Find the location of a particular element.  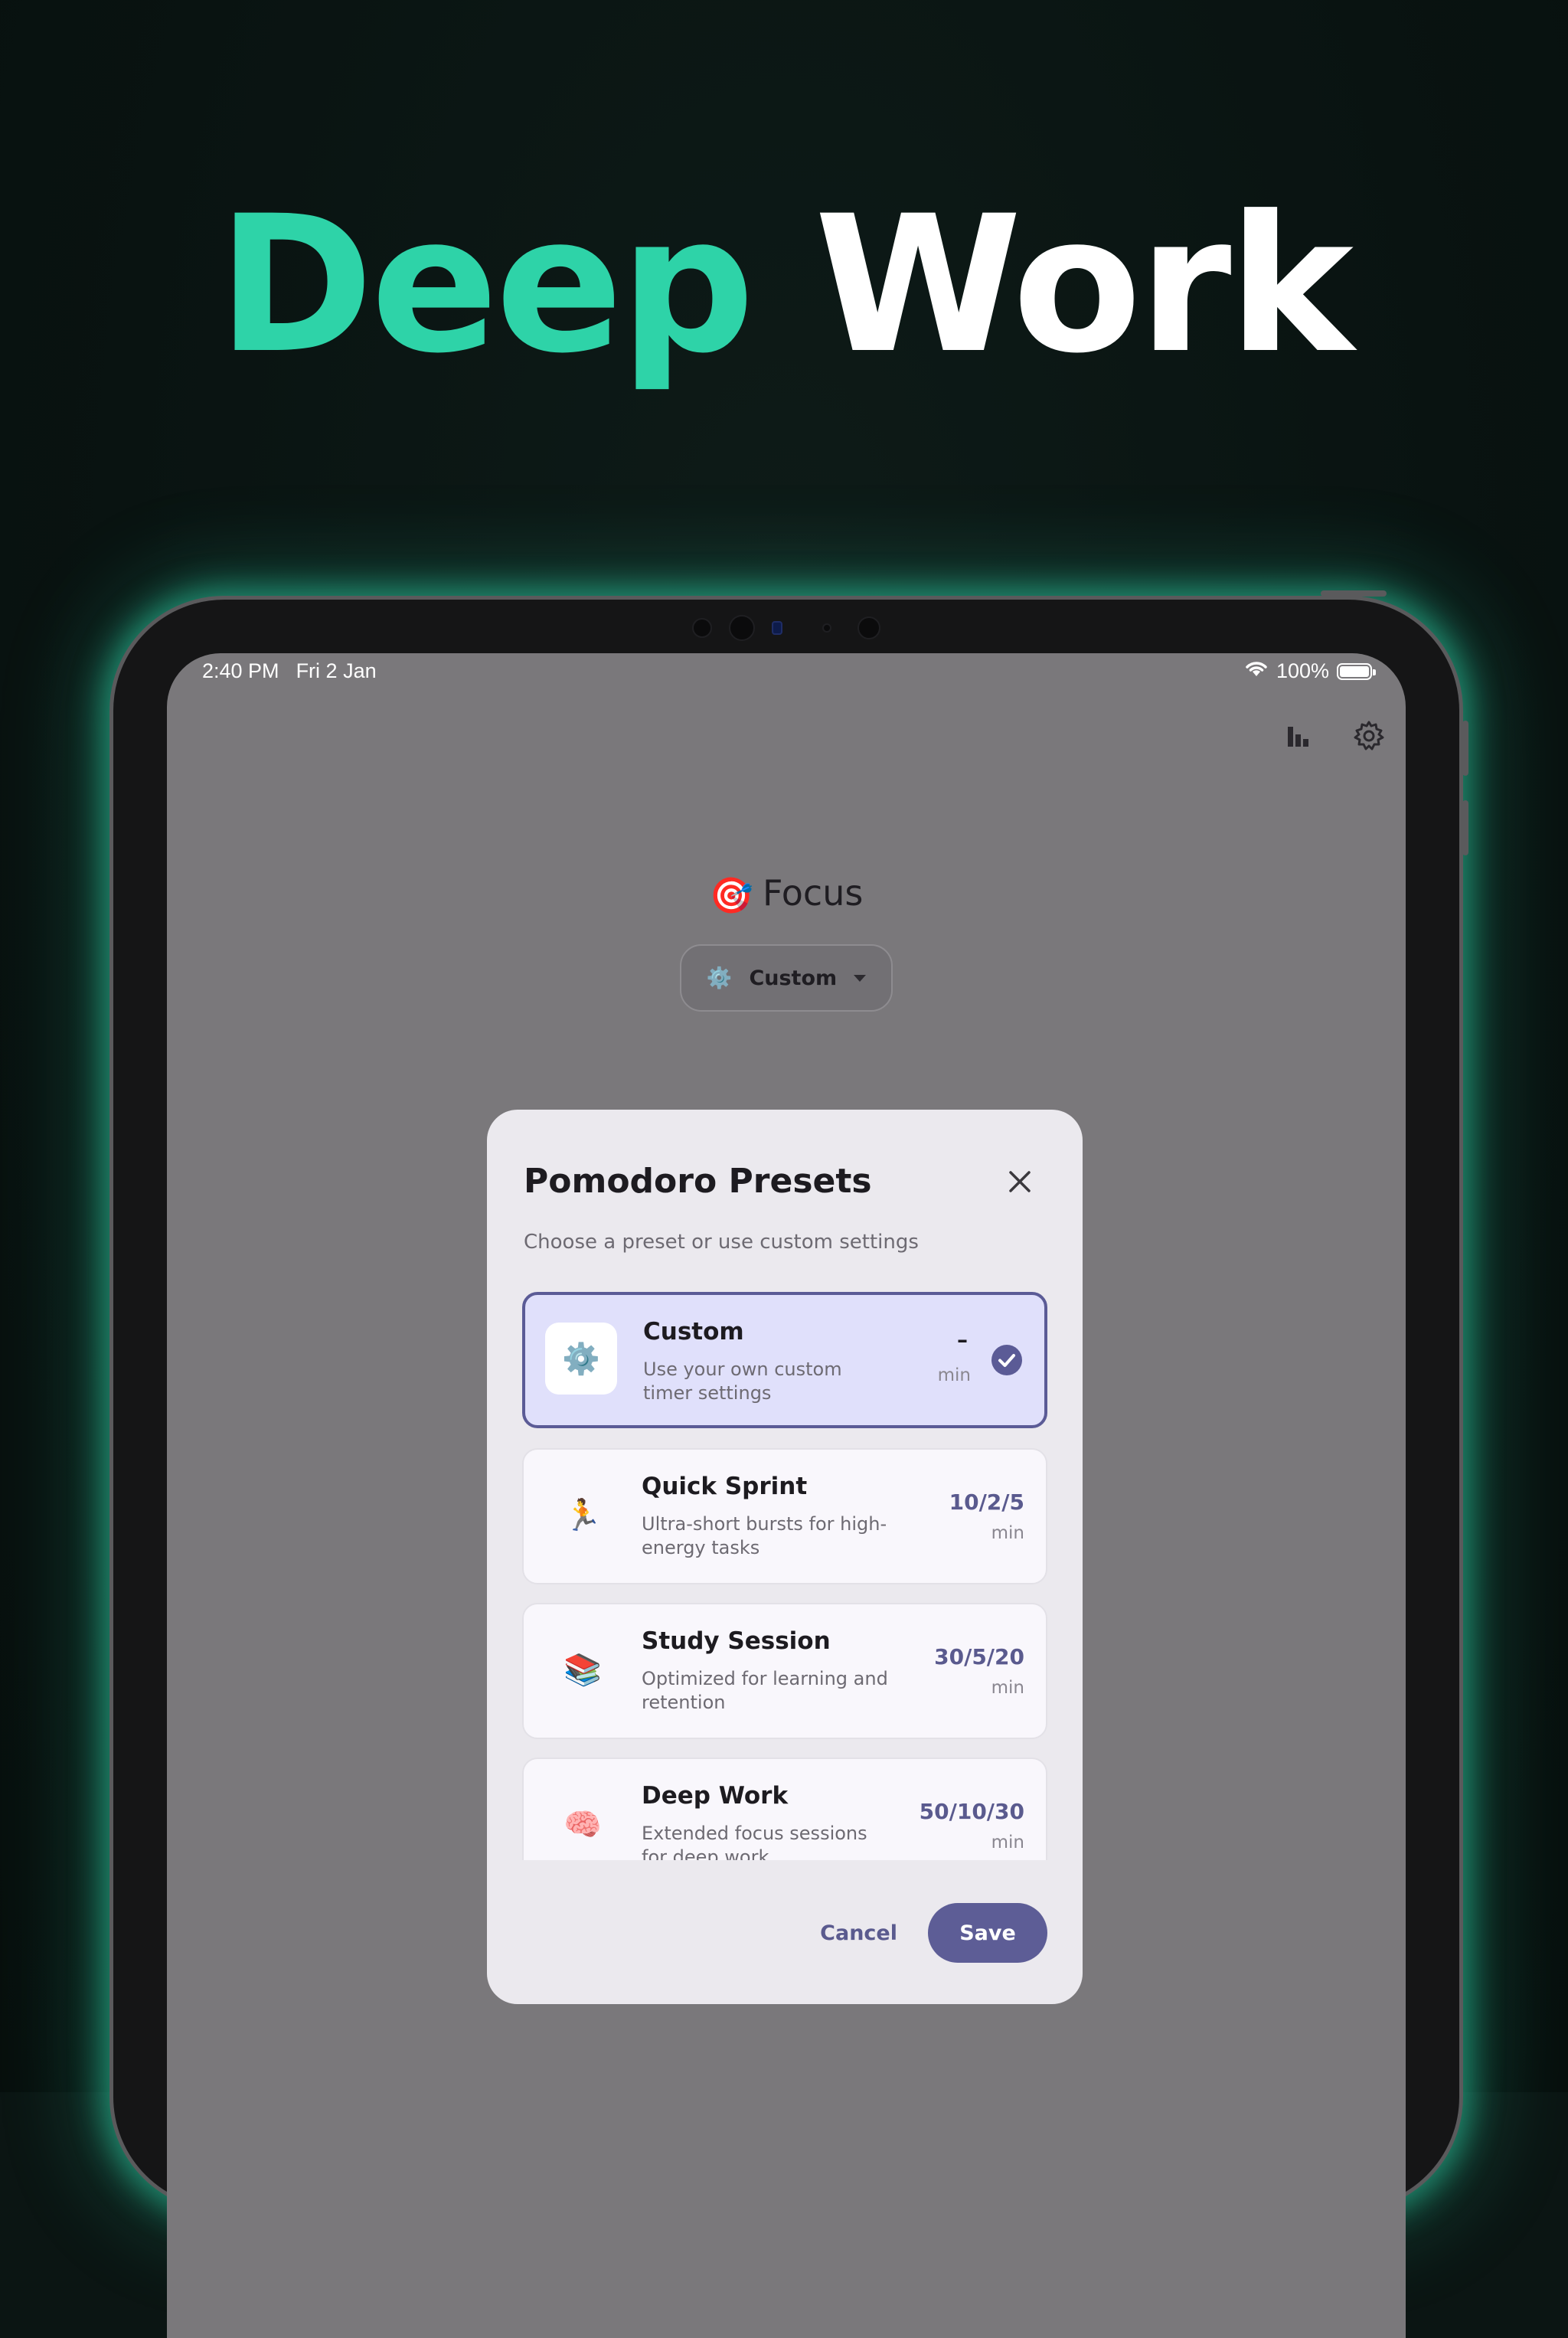

status-time: 2:40 PM is located at coordinates (240, 670).